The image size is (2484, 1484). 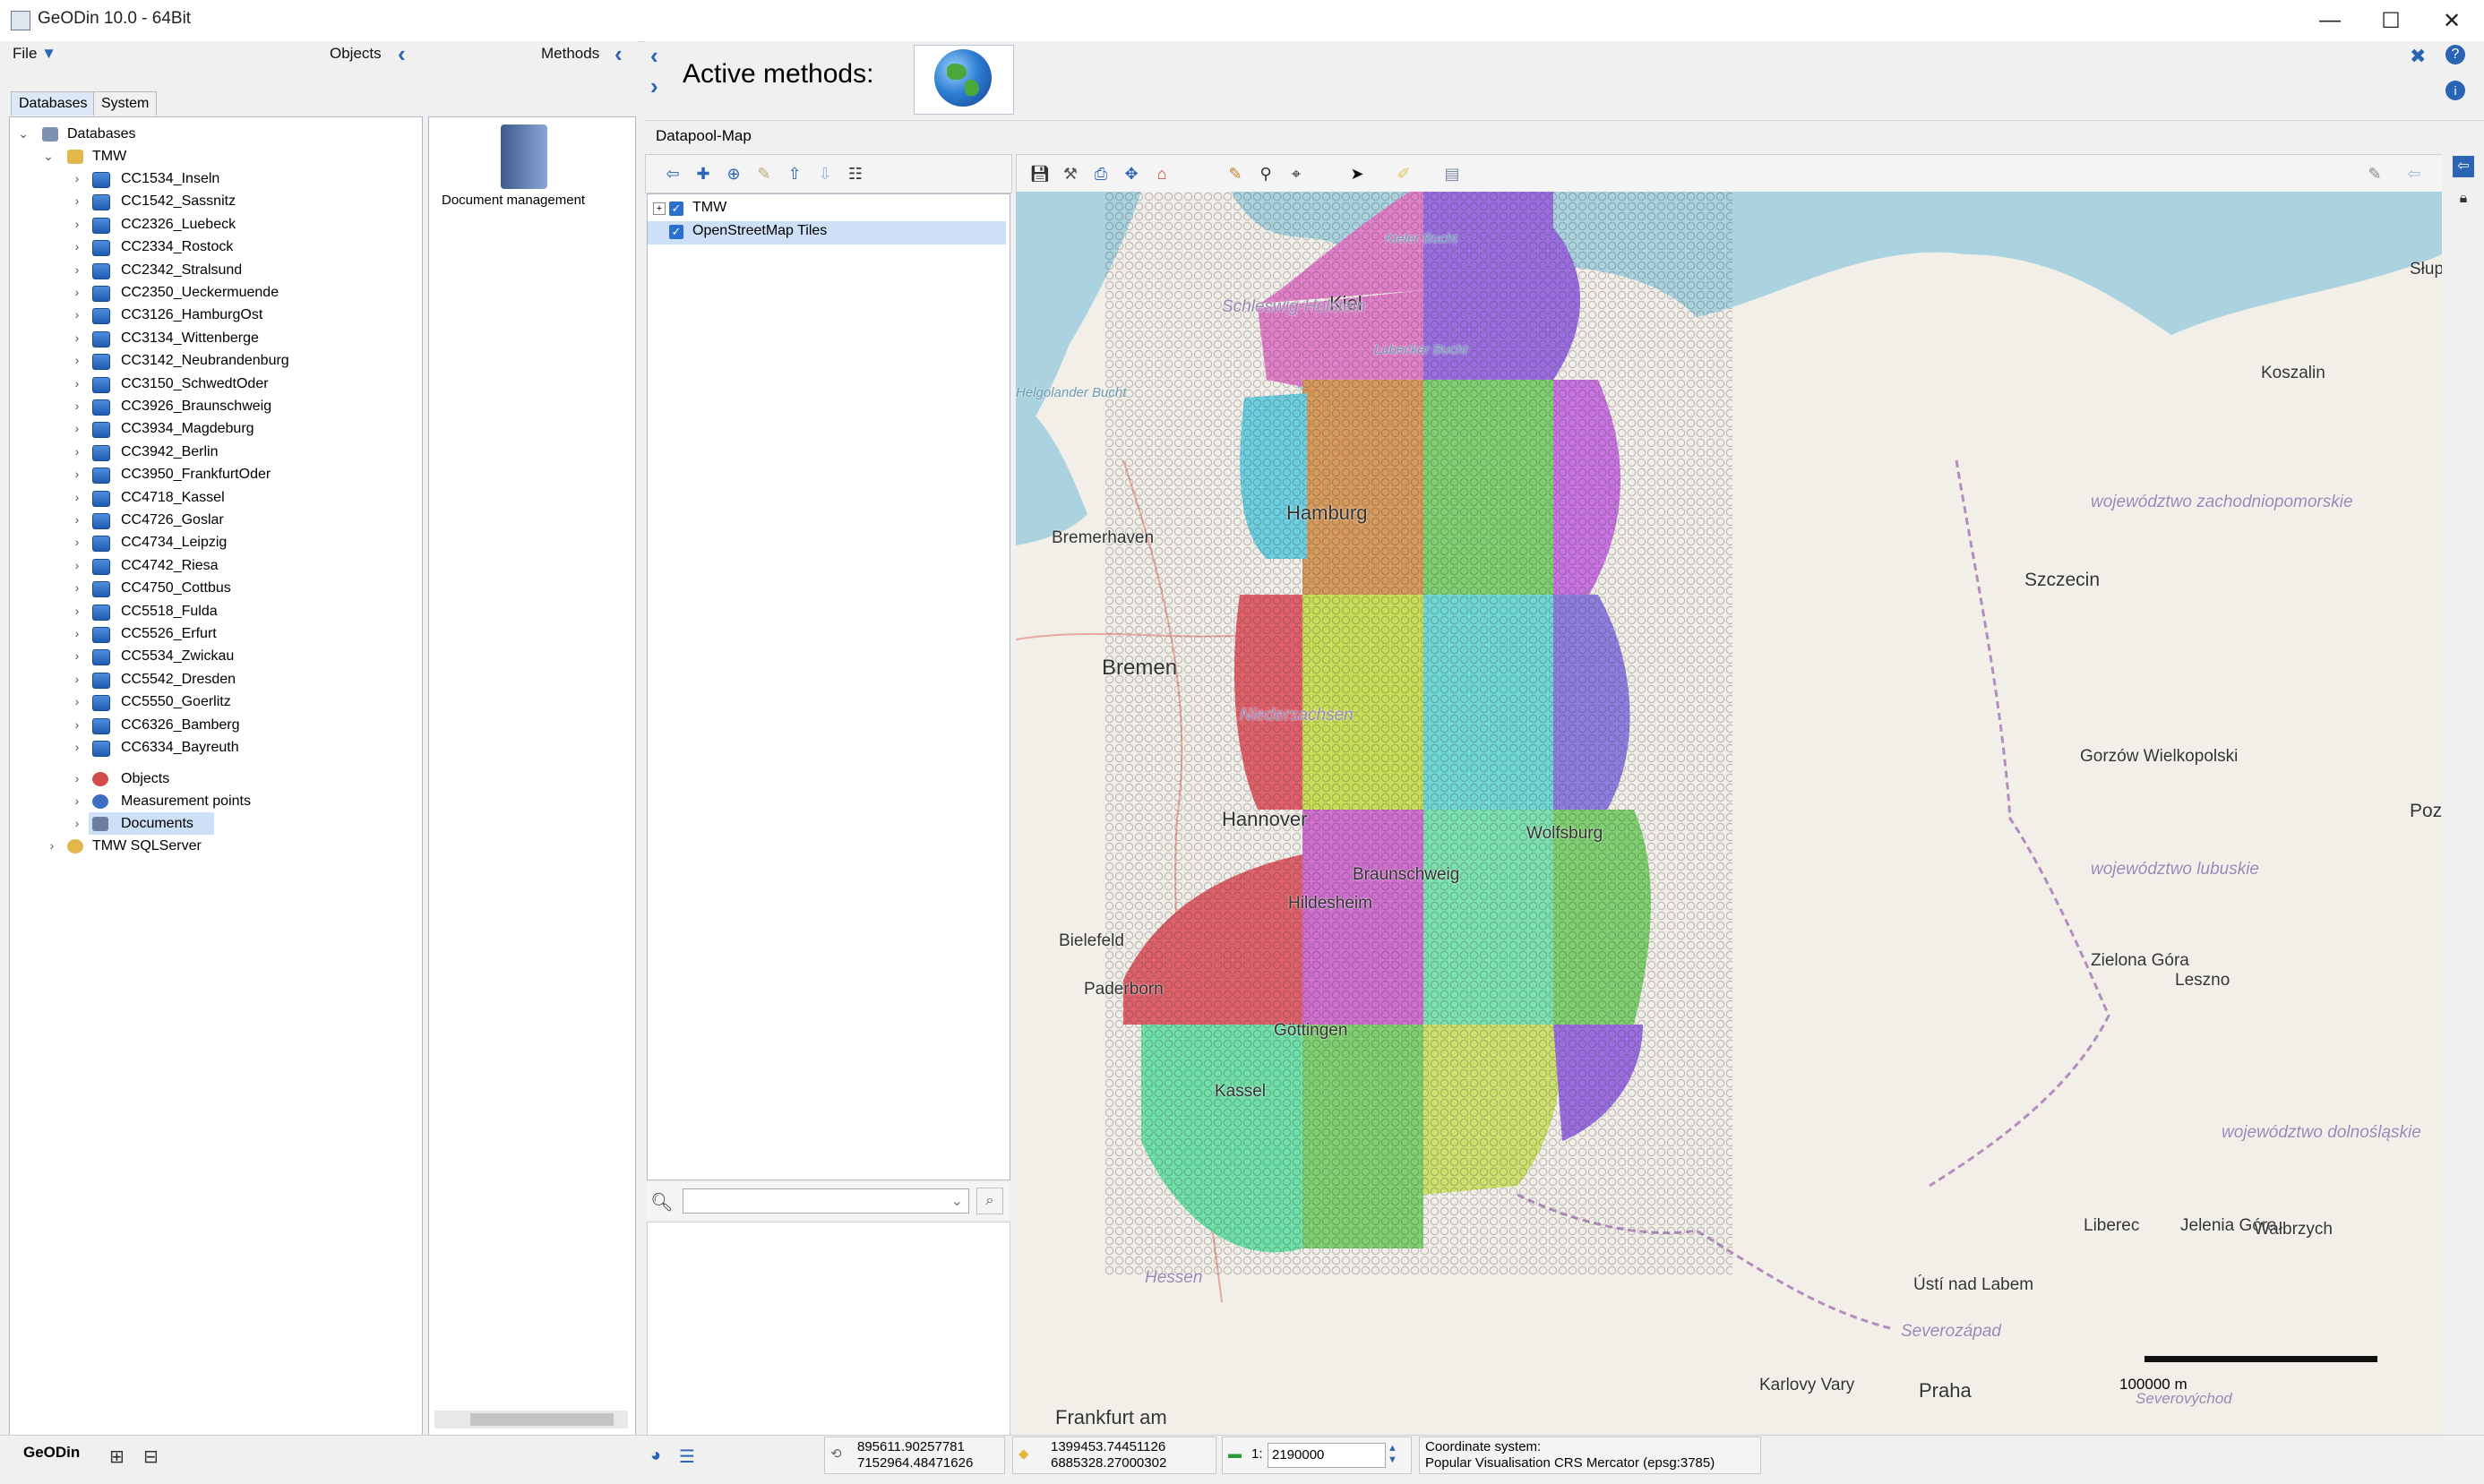 What do you see at coordinates (825, 173) in the screenshot?
I see `move-down-icon: ⇩` at bounding box center [825, 173].